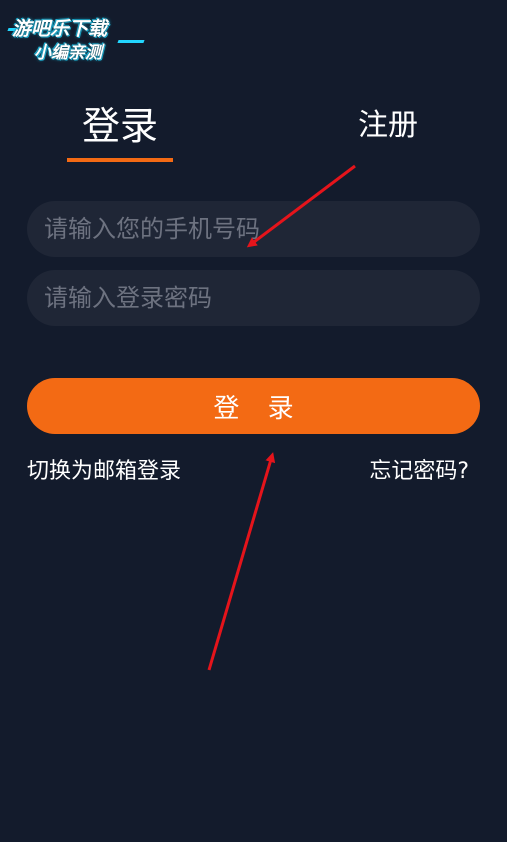 The width and height of the screenshot is (507, 842). I want to click on tab-register: 注册, so click(388, 126).